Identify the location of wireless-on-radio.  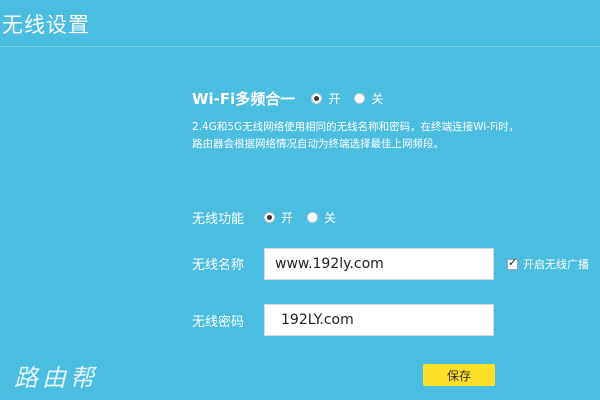
(269, 217).